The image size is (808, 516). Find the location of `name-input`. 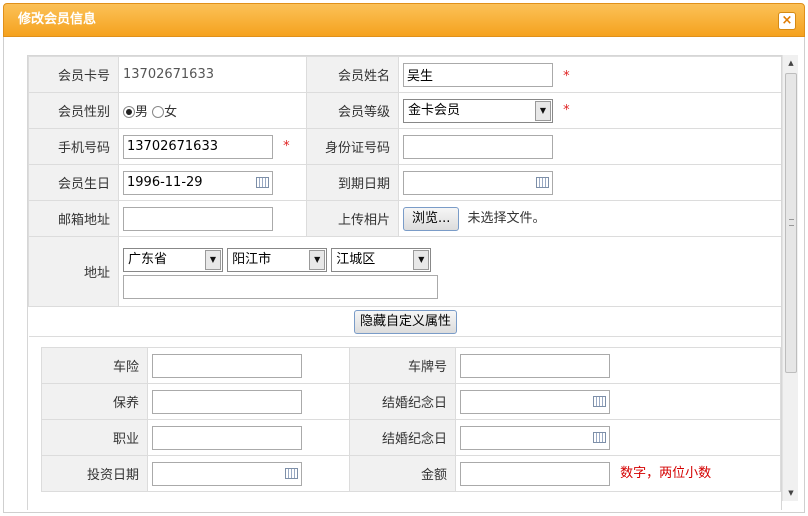

name-input is located at coordinates (478, 74).